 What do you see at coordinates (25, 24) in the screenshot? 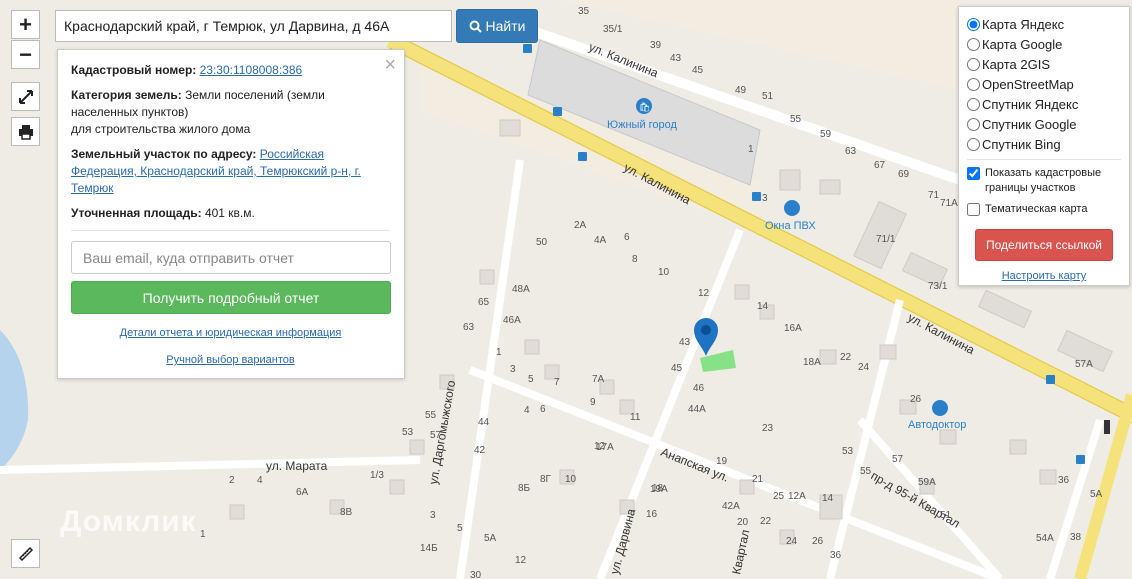
I see `zoom-in-button: +` at bounding box center [25, 24].